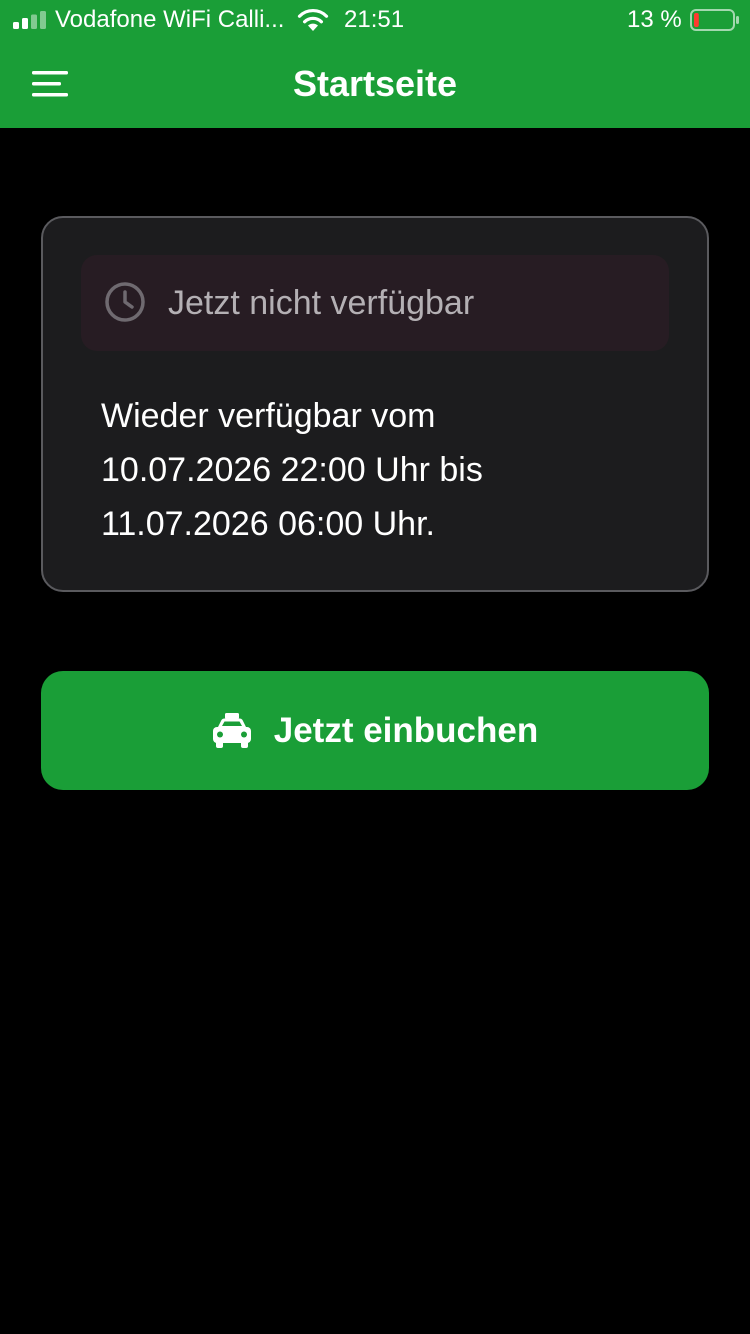 This screenshot has width=750, height=1334. I want to click on signal-icon, so click(29, 20).